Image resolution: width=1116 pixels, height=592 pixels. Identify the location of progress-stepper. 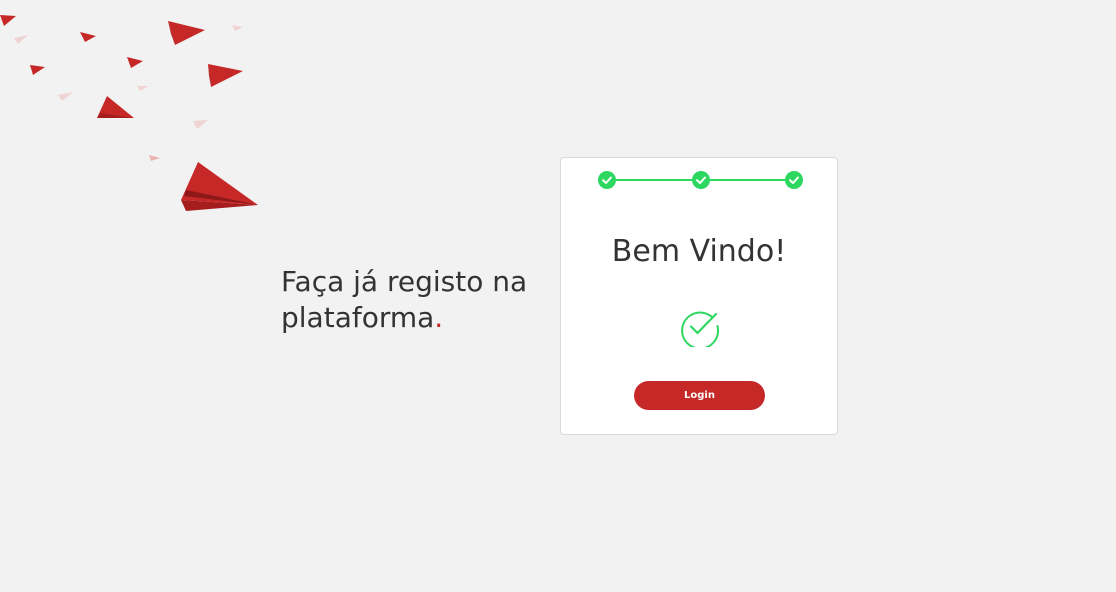
(700, 180).